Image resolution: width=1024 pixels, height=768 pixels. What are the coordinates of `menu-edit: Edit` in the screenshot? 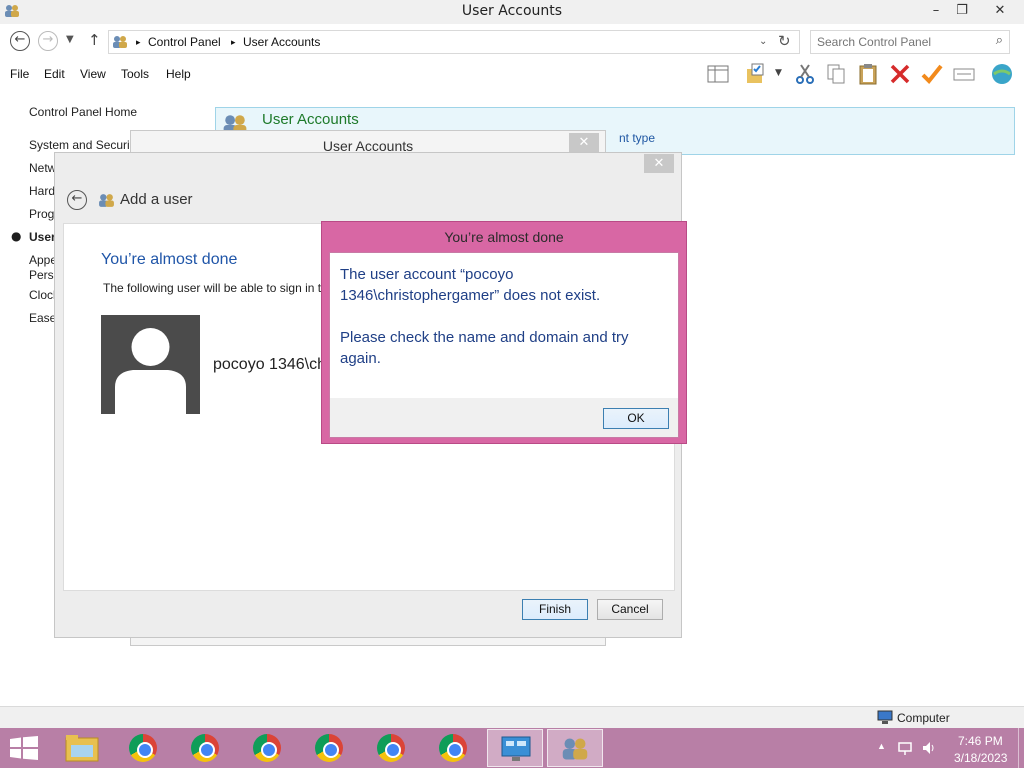 It's located at (54, 74).